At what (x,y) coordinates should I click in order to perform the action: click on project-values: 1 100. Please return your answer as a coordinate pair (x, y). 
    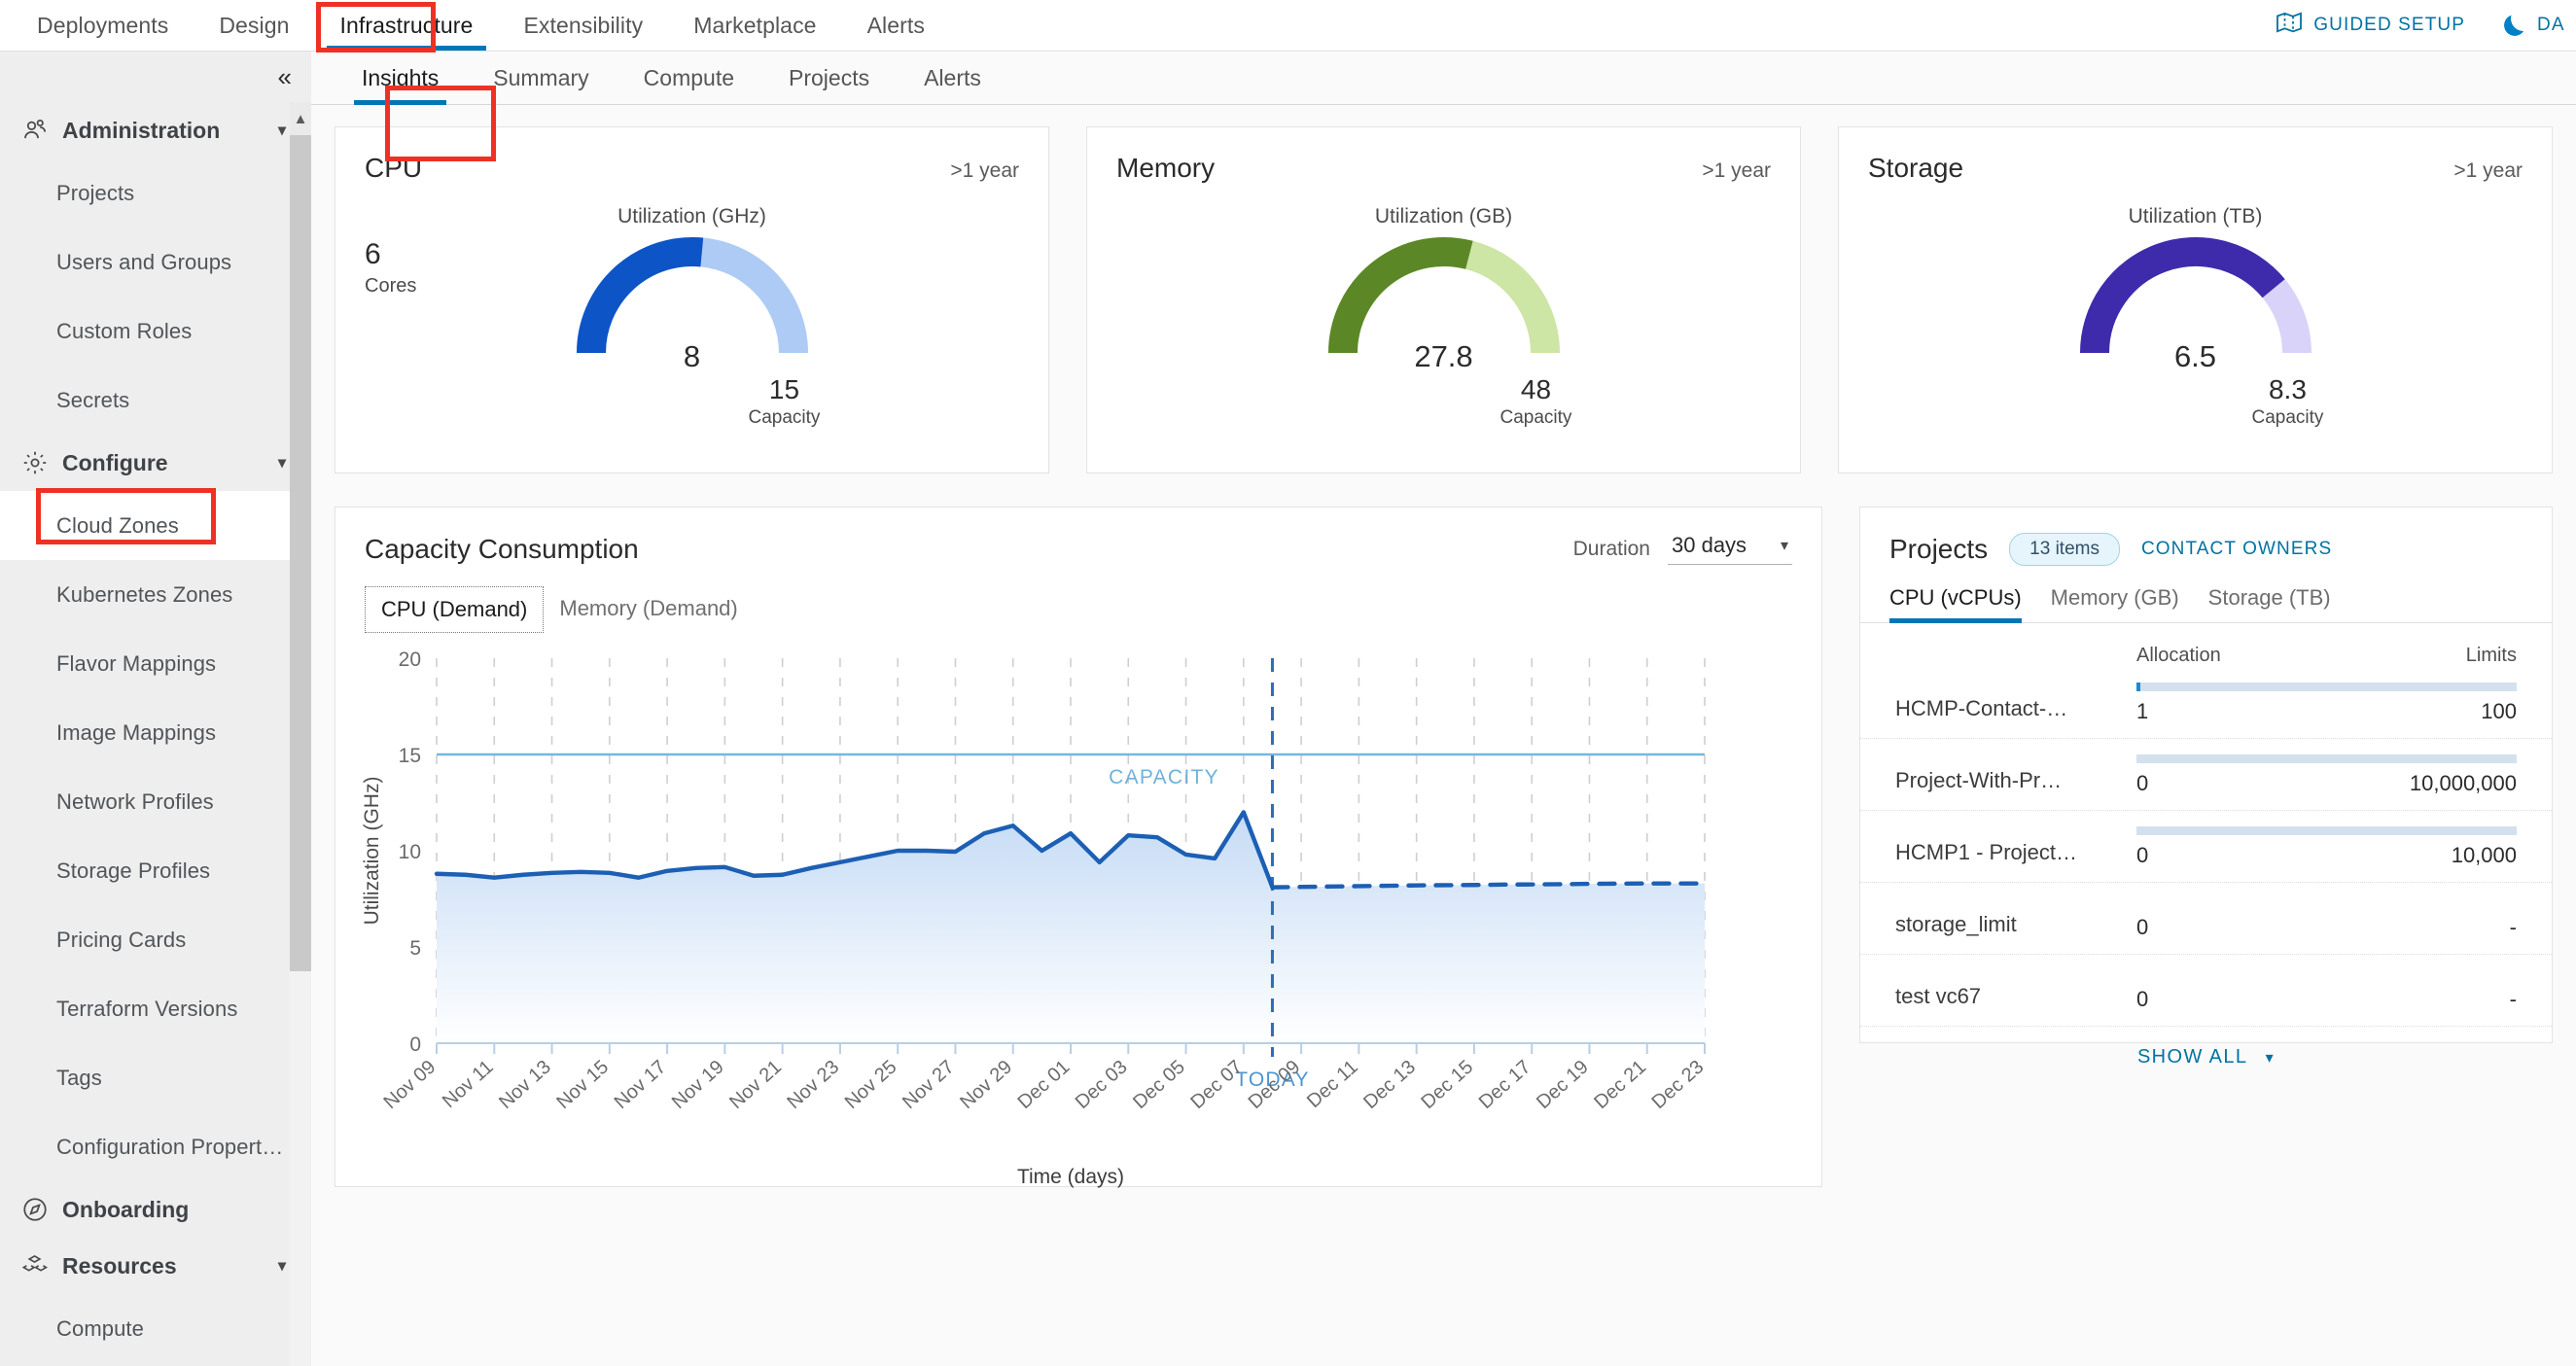
    Looking at the image, I should click on (2326, 711).